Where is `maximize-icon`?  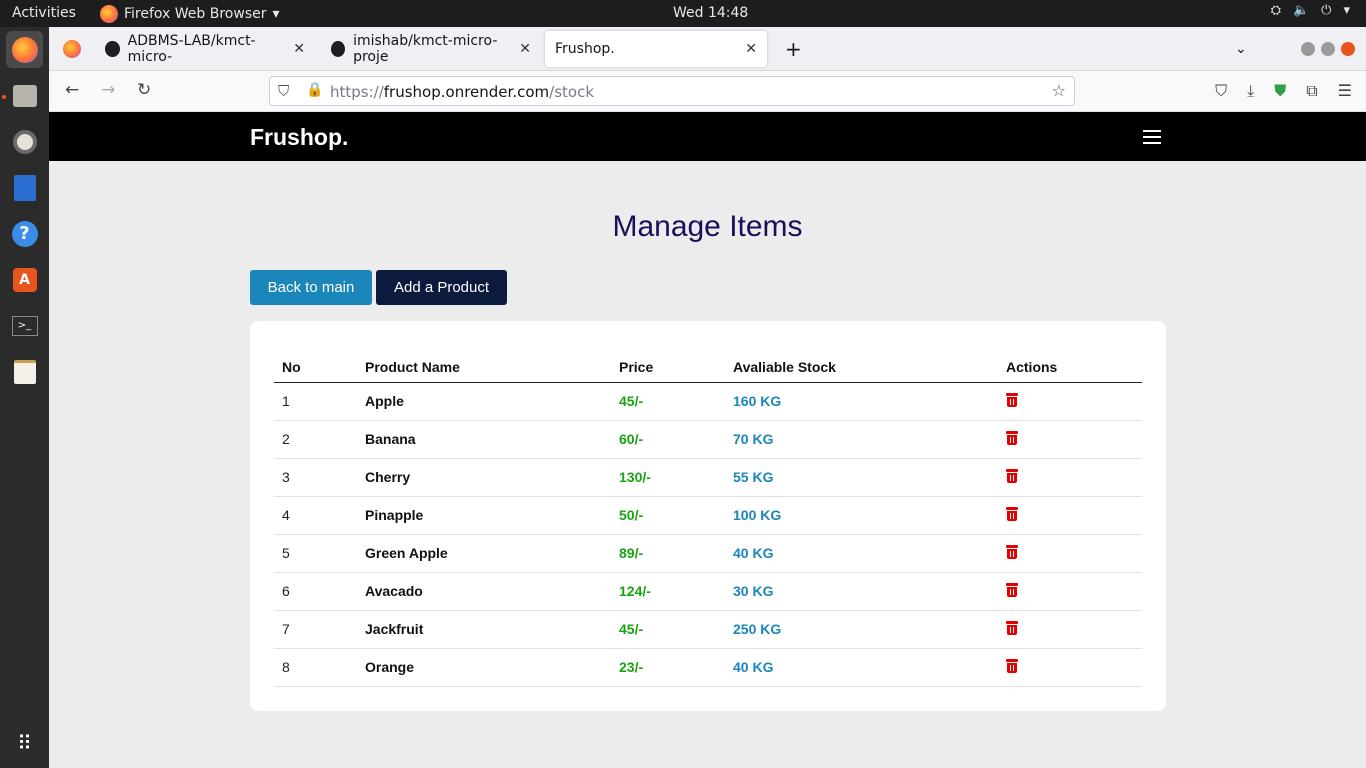 maximize-icon is located at coordinates (1328, 49).